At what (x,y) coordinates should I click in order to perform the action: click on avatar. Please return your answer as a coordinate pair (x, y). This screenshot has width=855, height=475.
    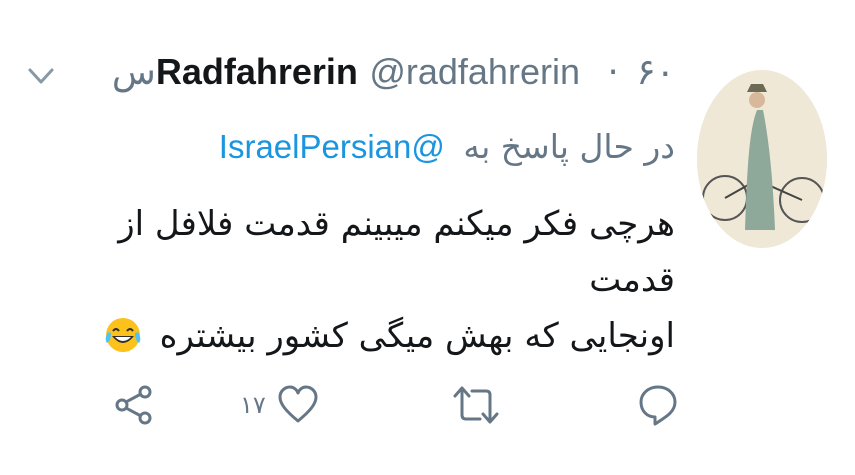
    Looking at the image, I should click on (762, 159).